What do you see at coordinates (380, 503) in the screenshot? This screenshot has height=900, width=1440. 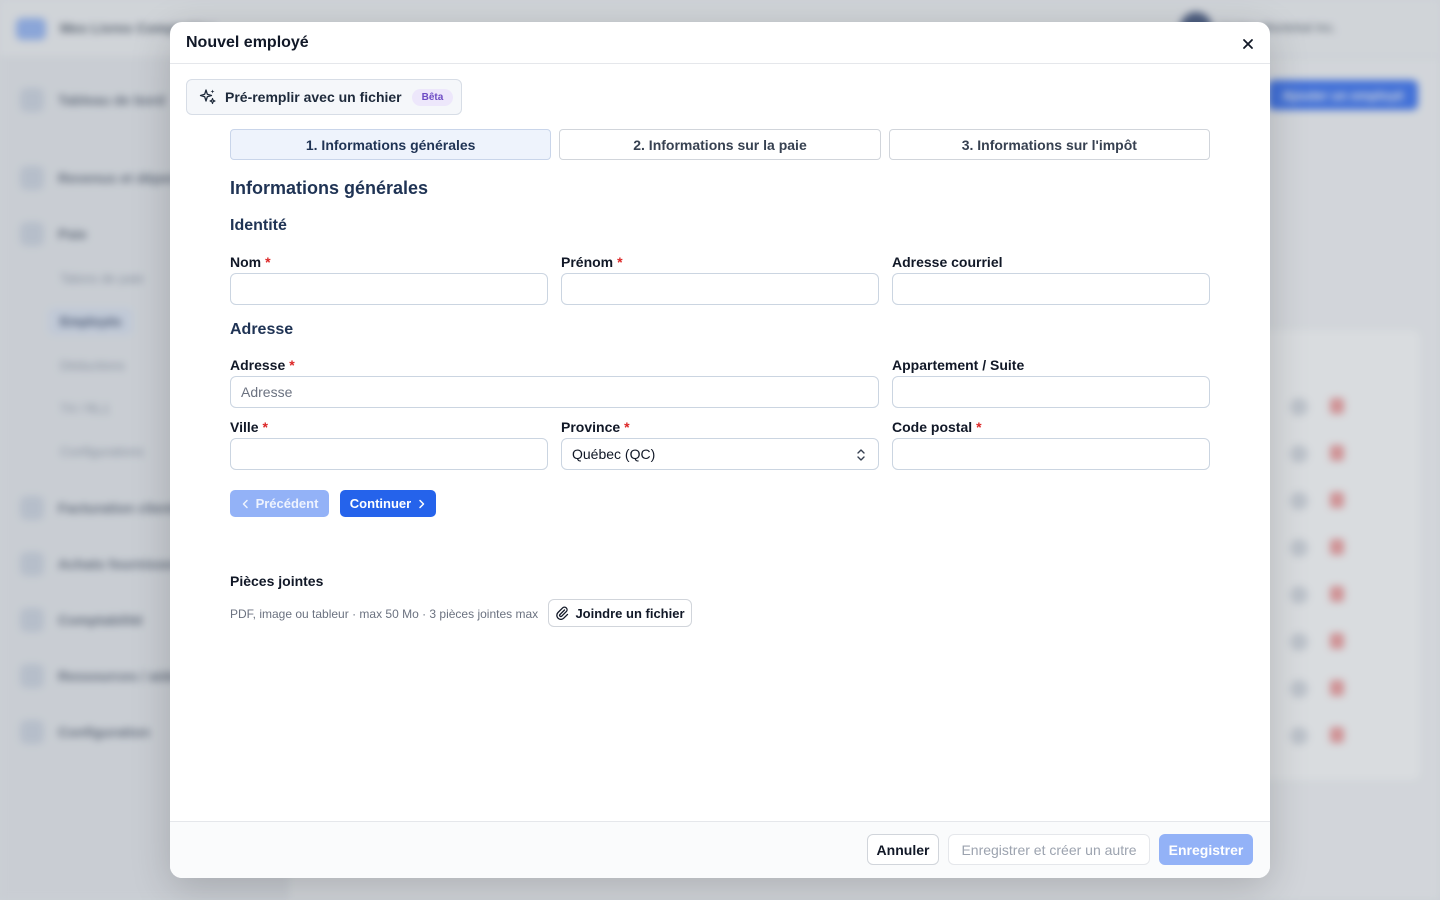 I see `continue-label: Continuer` at bounding box center [380, 503].